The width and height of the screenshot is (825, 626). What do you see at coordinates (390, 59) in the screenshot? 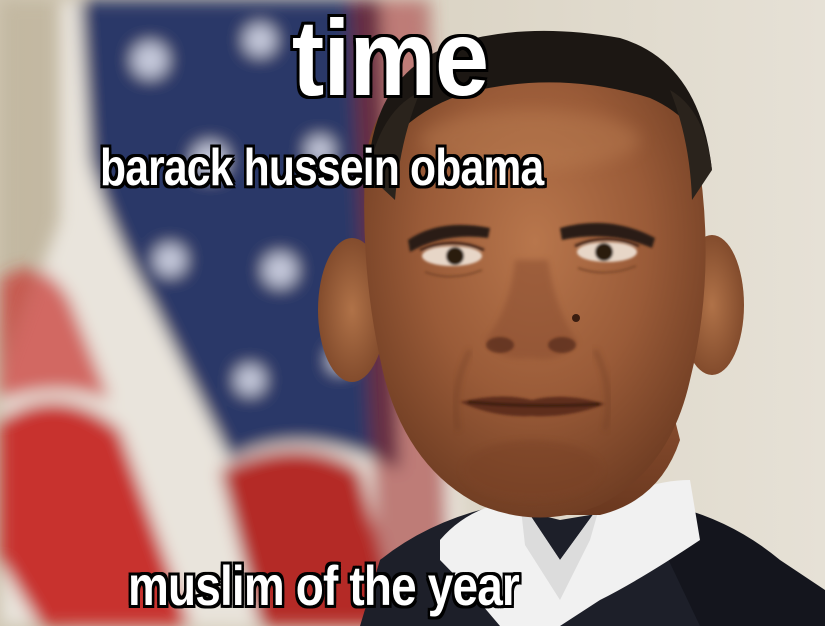
I see `meme-top-text: time` at bounding box center [390, 59].